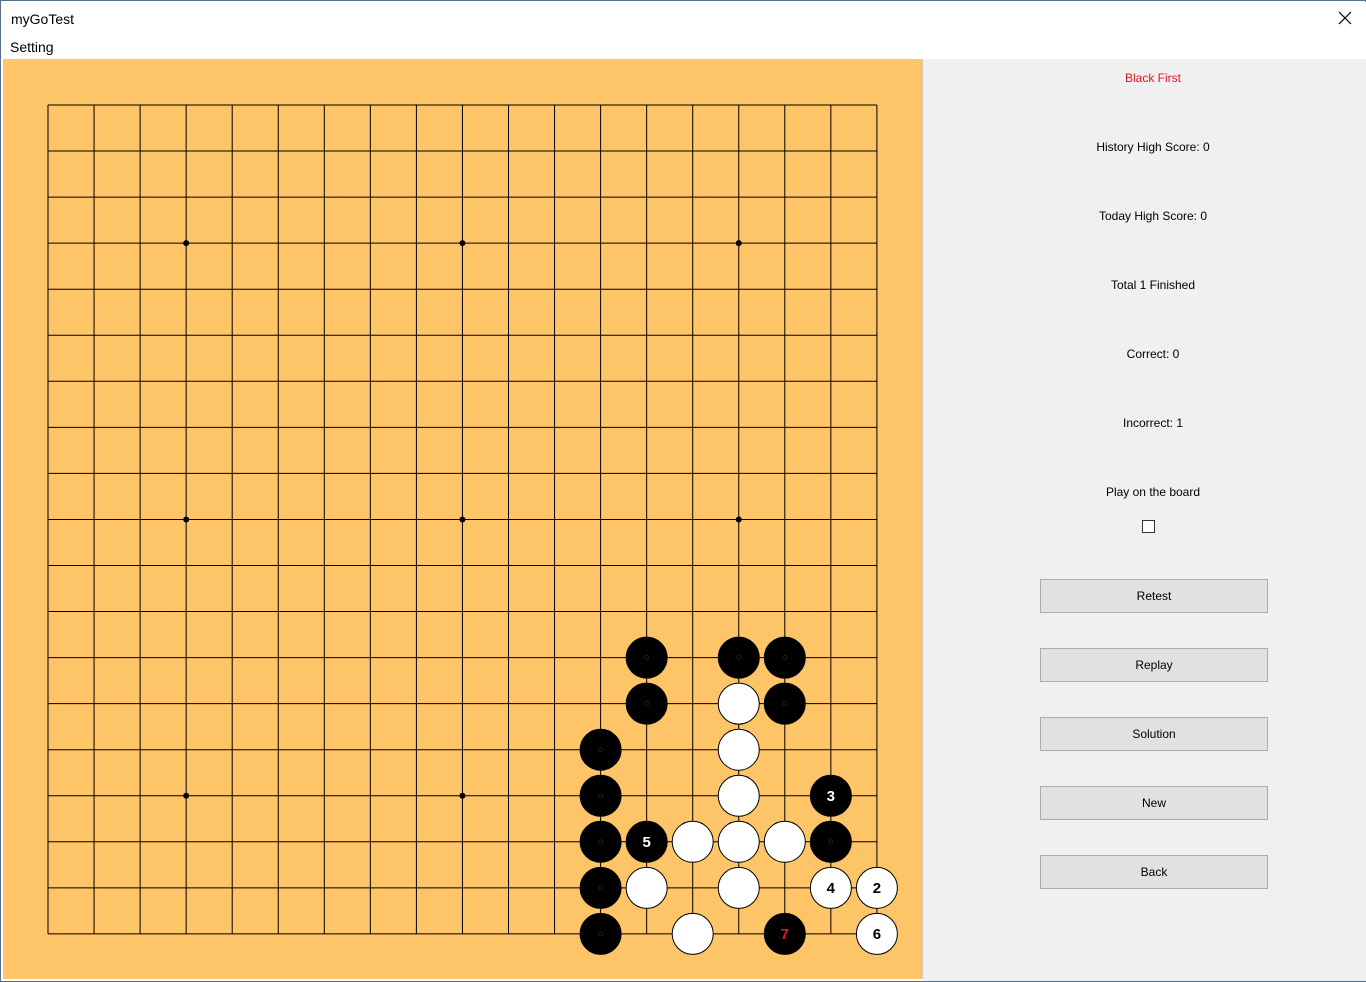  I want to click on first-player-label: Black First, so click(1144, 78).